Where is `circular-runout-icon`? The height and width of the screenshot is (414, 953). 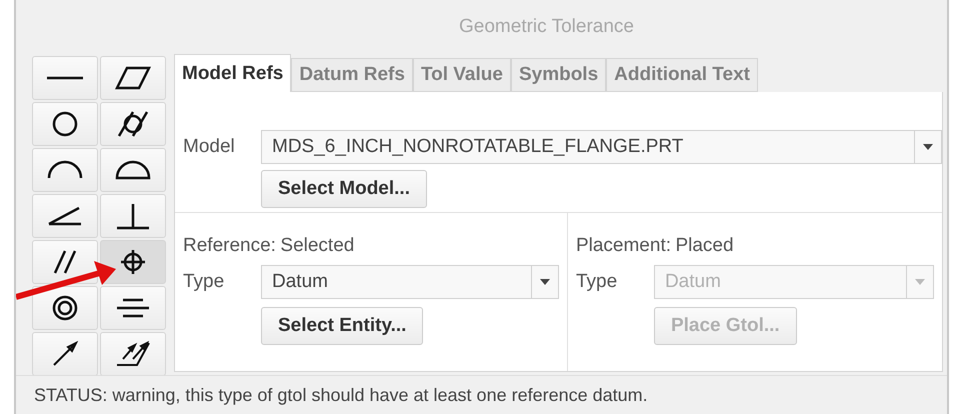 circular-runout-icon is located at coordinates (65, 354).